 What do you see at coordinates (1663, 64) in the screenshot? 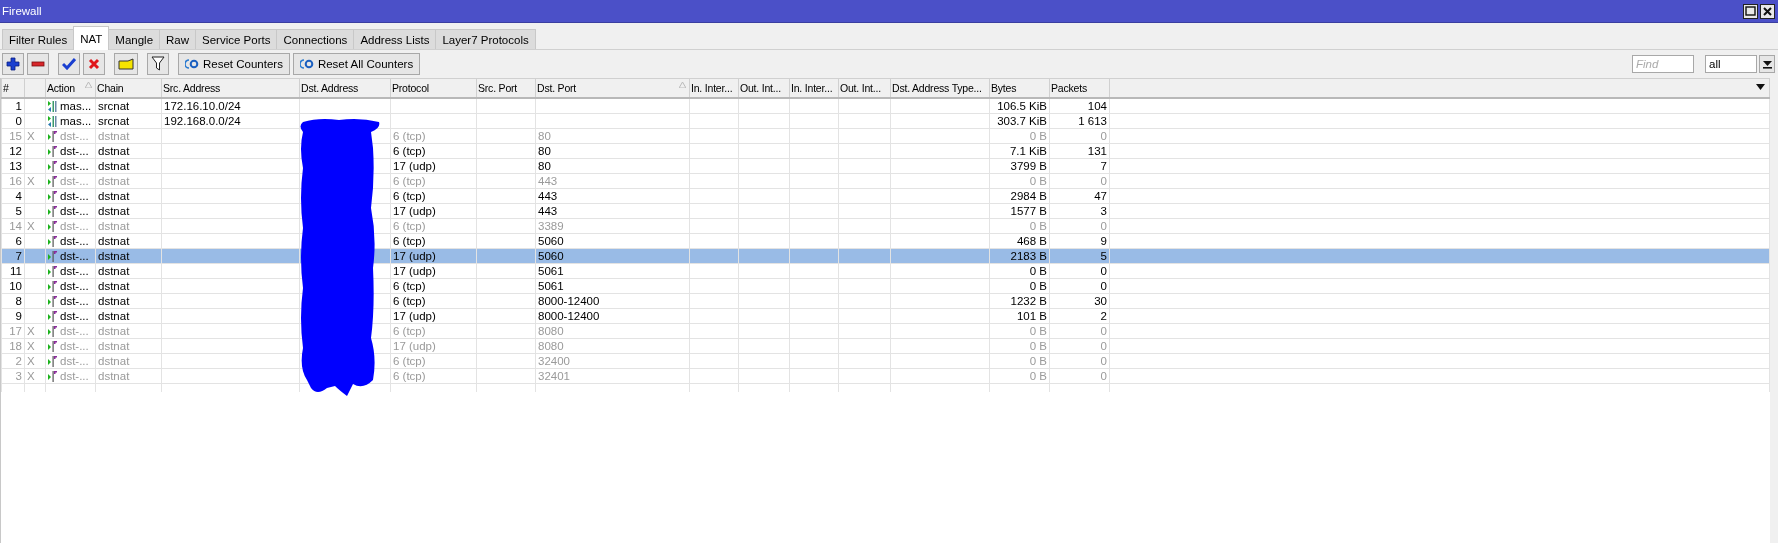
I see `find-field: Find` at bounding box center [1663, 64].